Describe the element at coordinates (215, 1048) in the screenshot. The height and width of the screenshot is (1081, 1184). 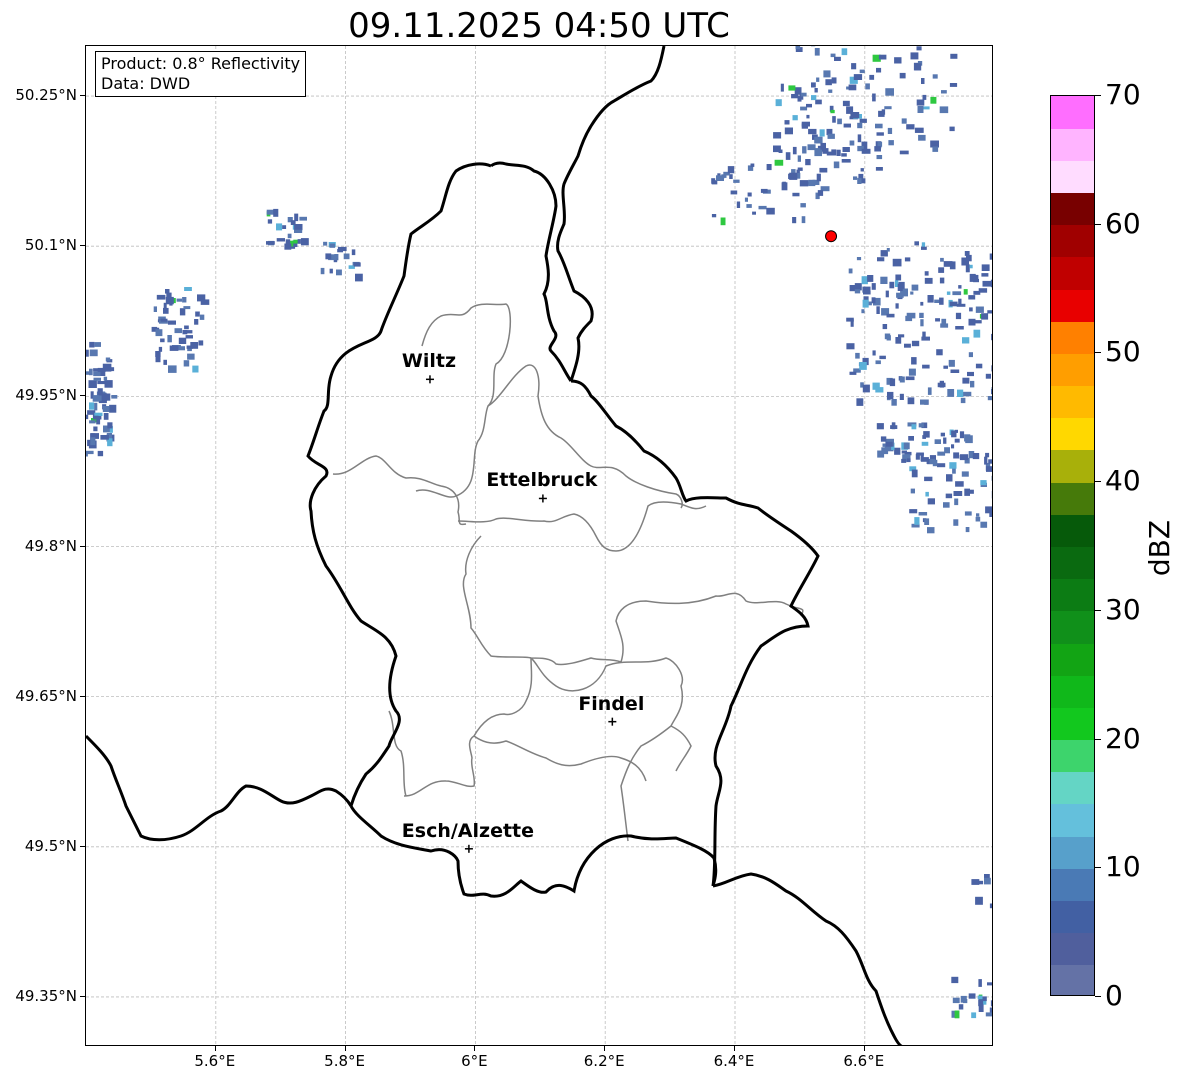
I see `lon-tick-mark` at that location.